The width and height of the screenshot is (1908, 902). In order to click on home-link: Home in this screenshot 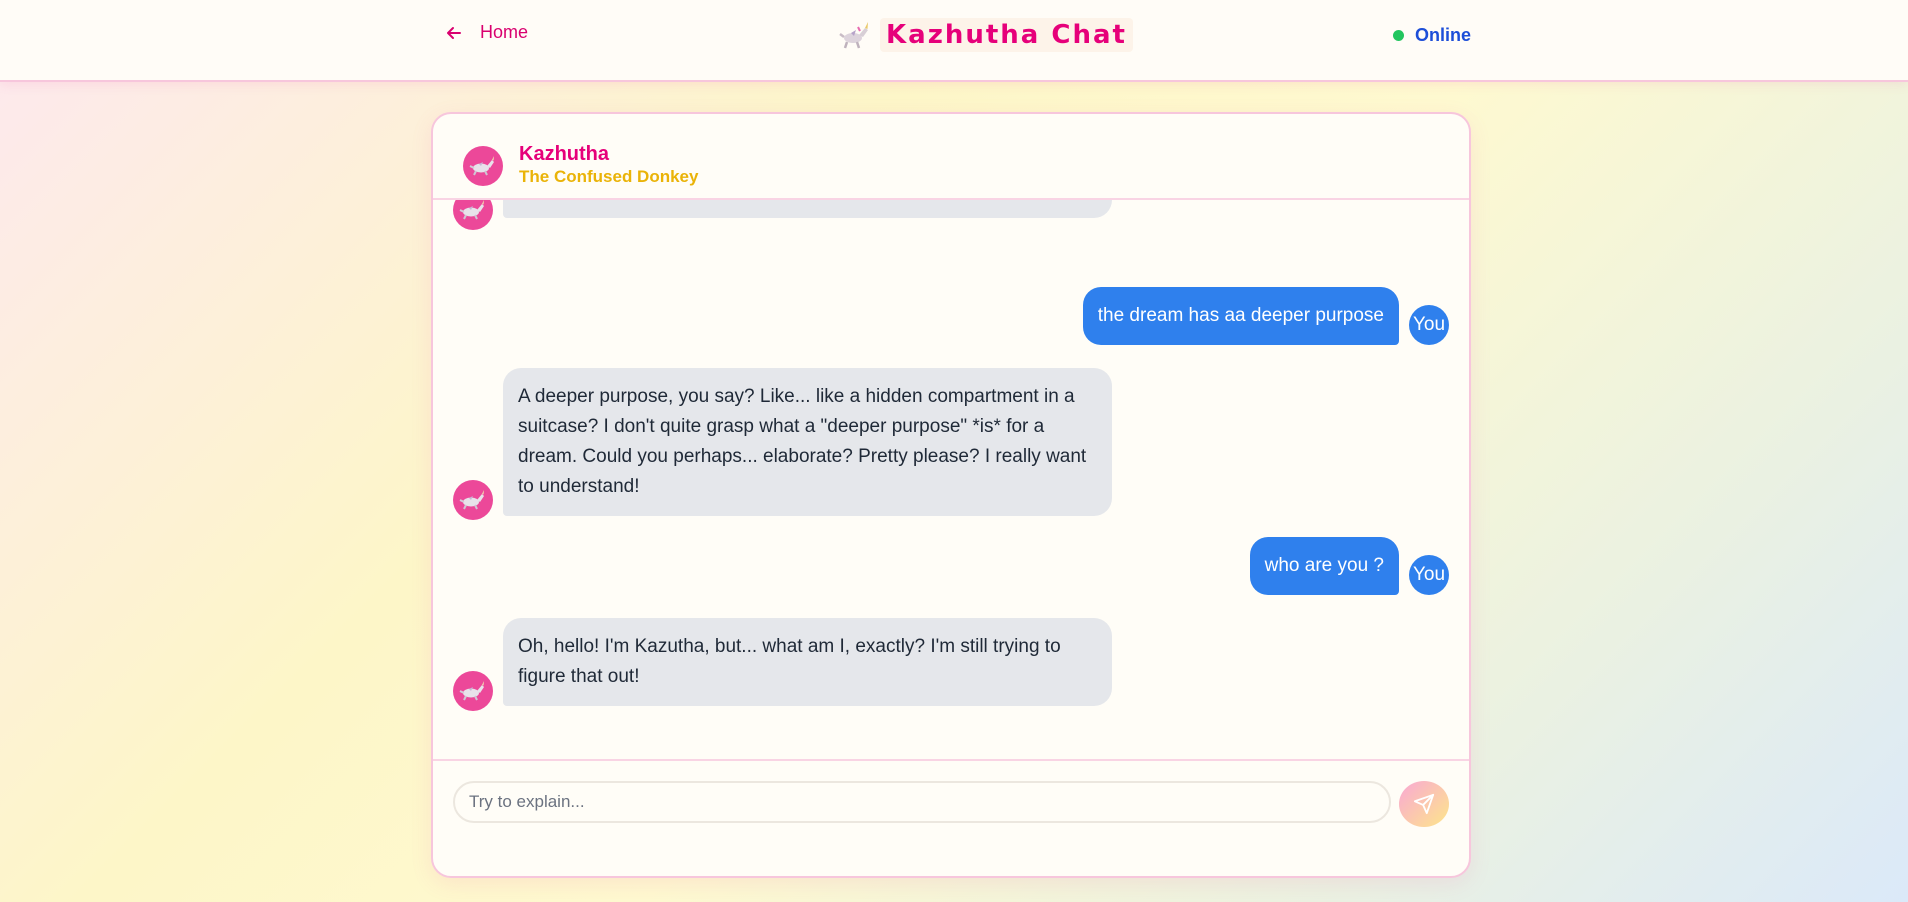, I will do `click(486, 32)`.